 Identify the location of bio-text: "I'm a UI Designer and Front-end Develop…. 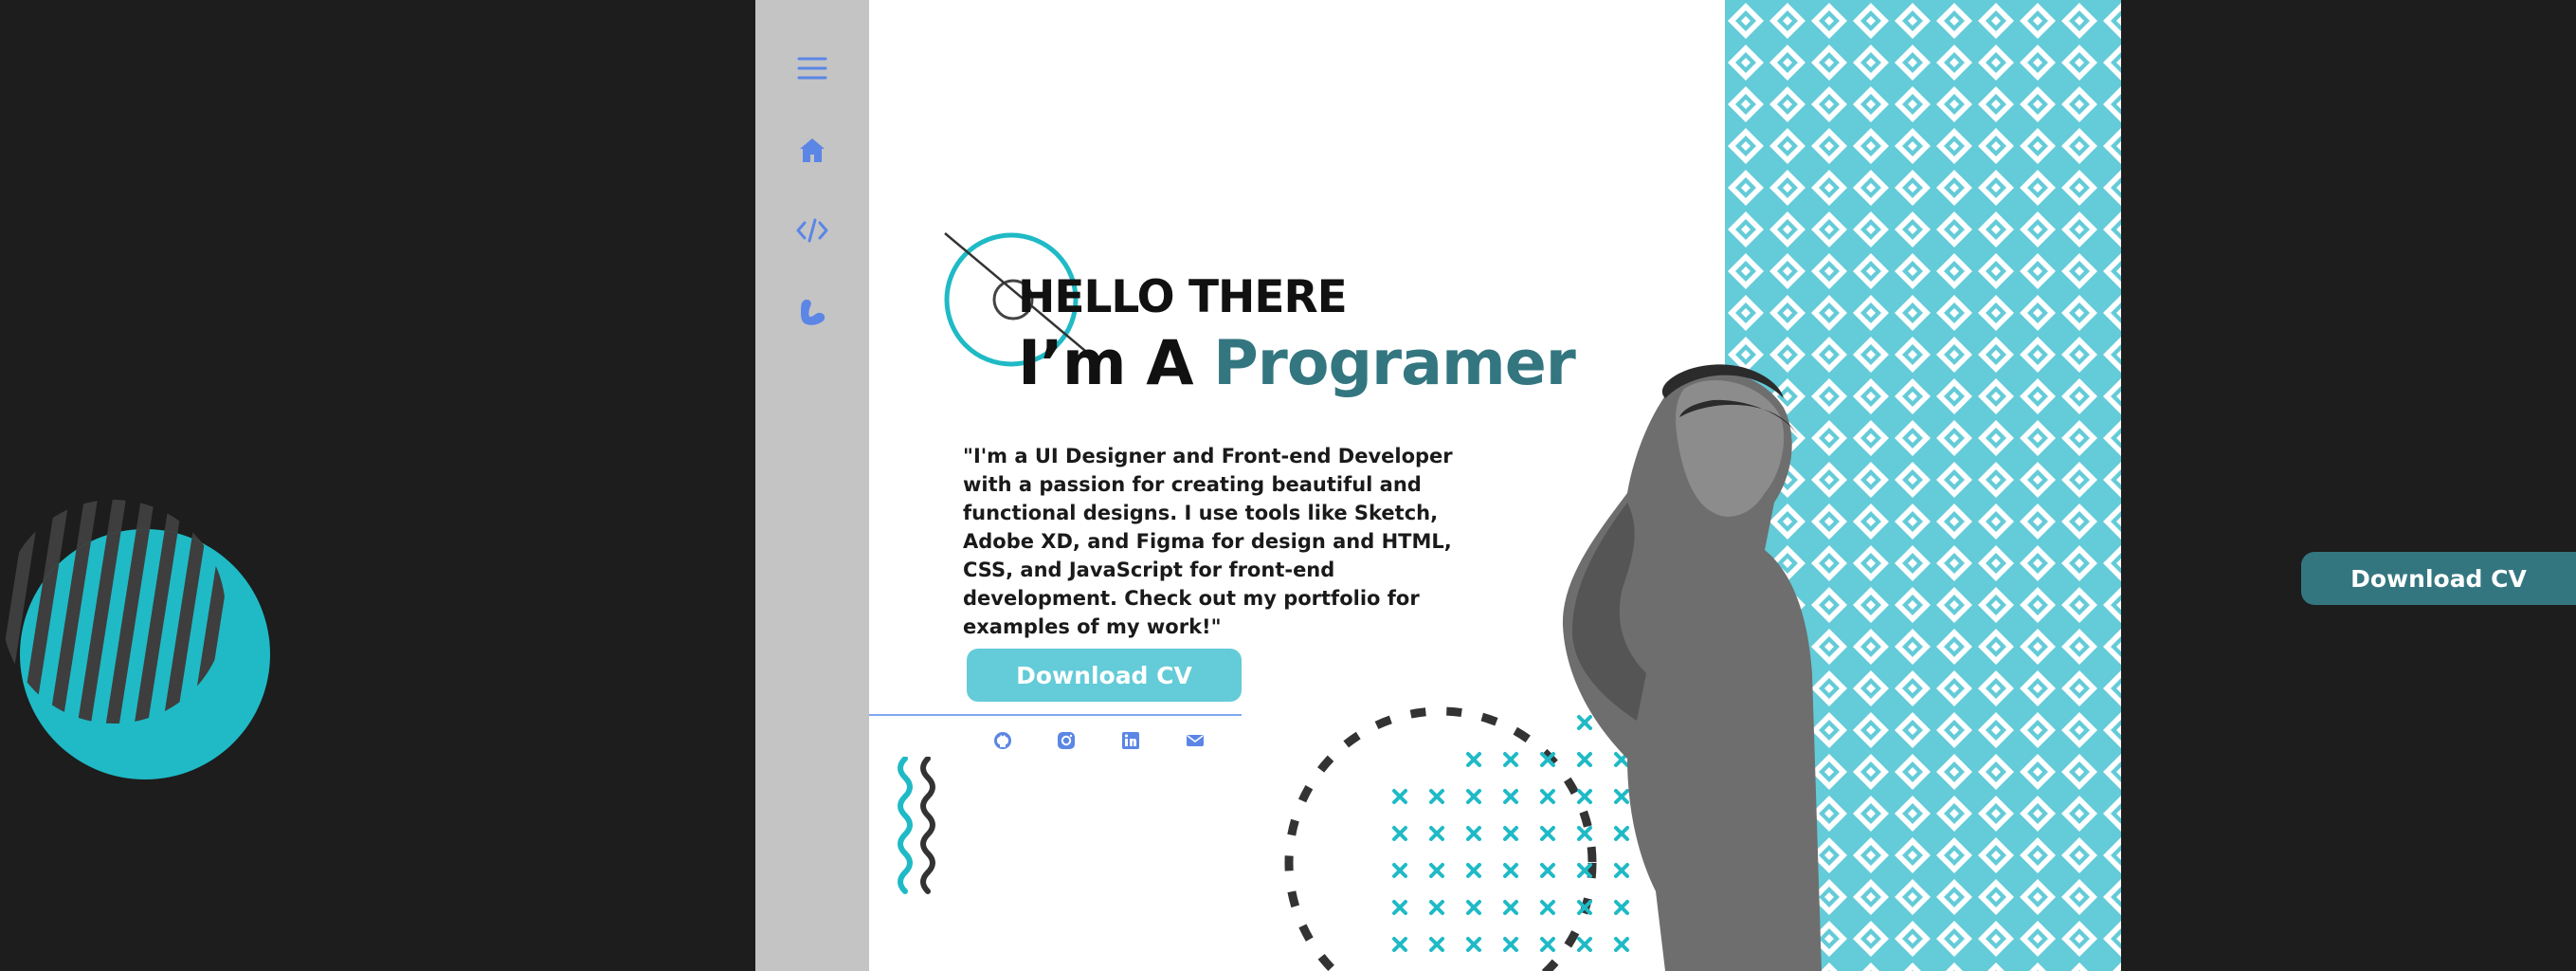
(1208, 541).